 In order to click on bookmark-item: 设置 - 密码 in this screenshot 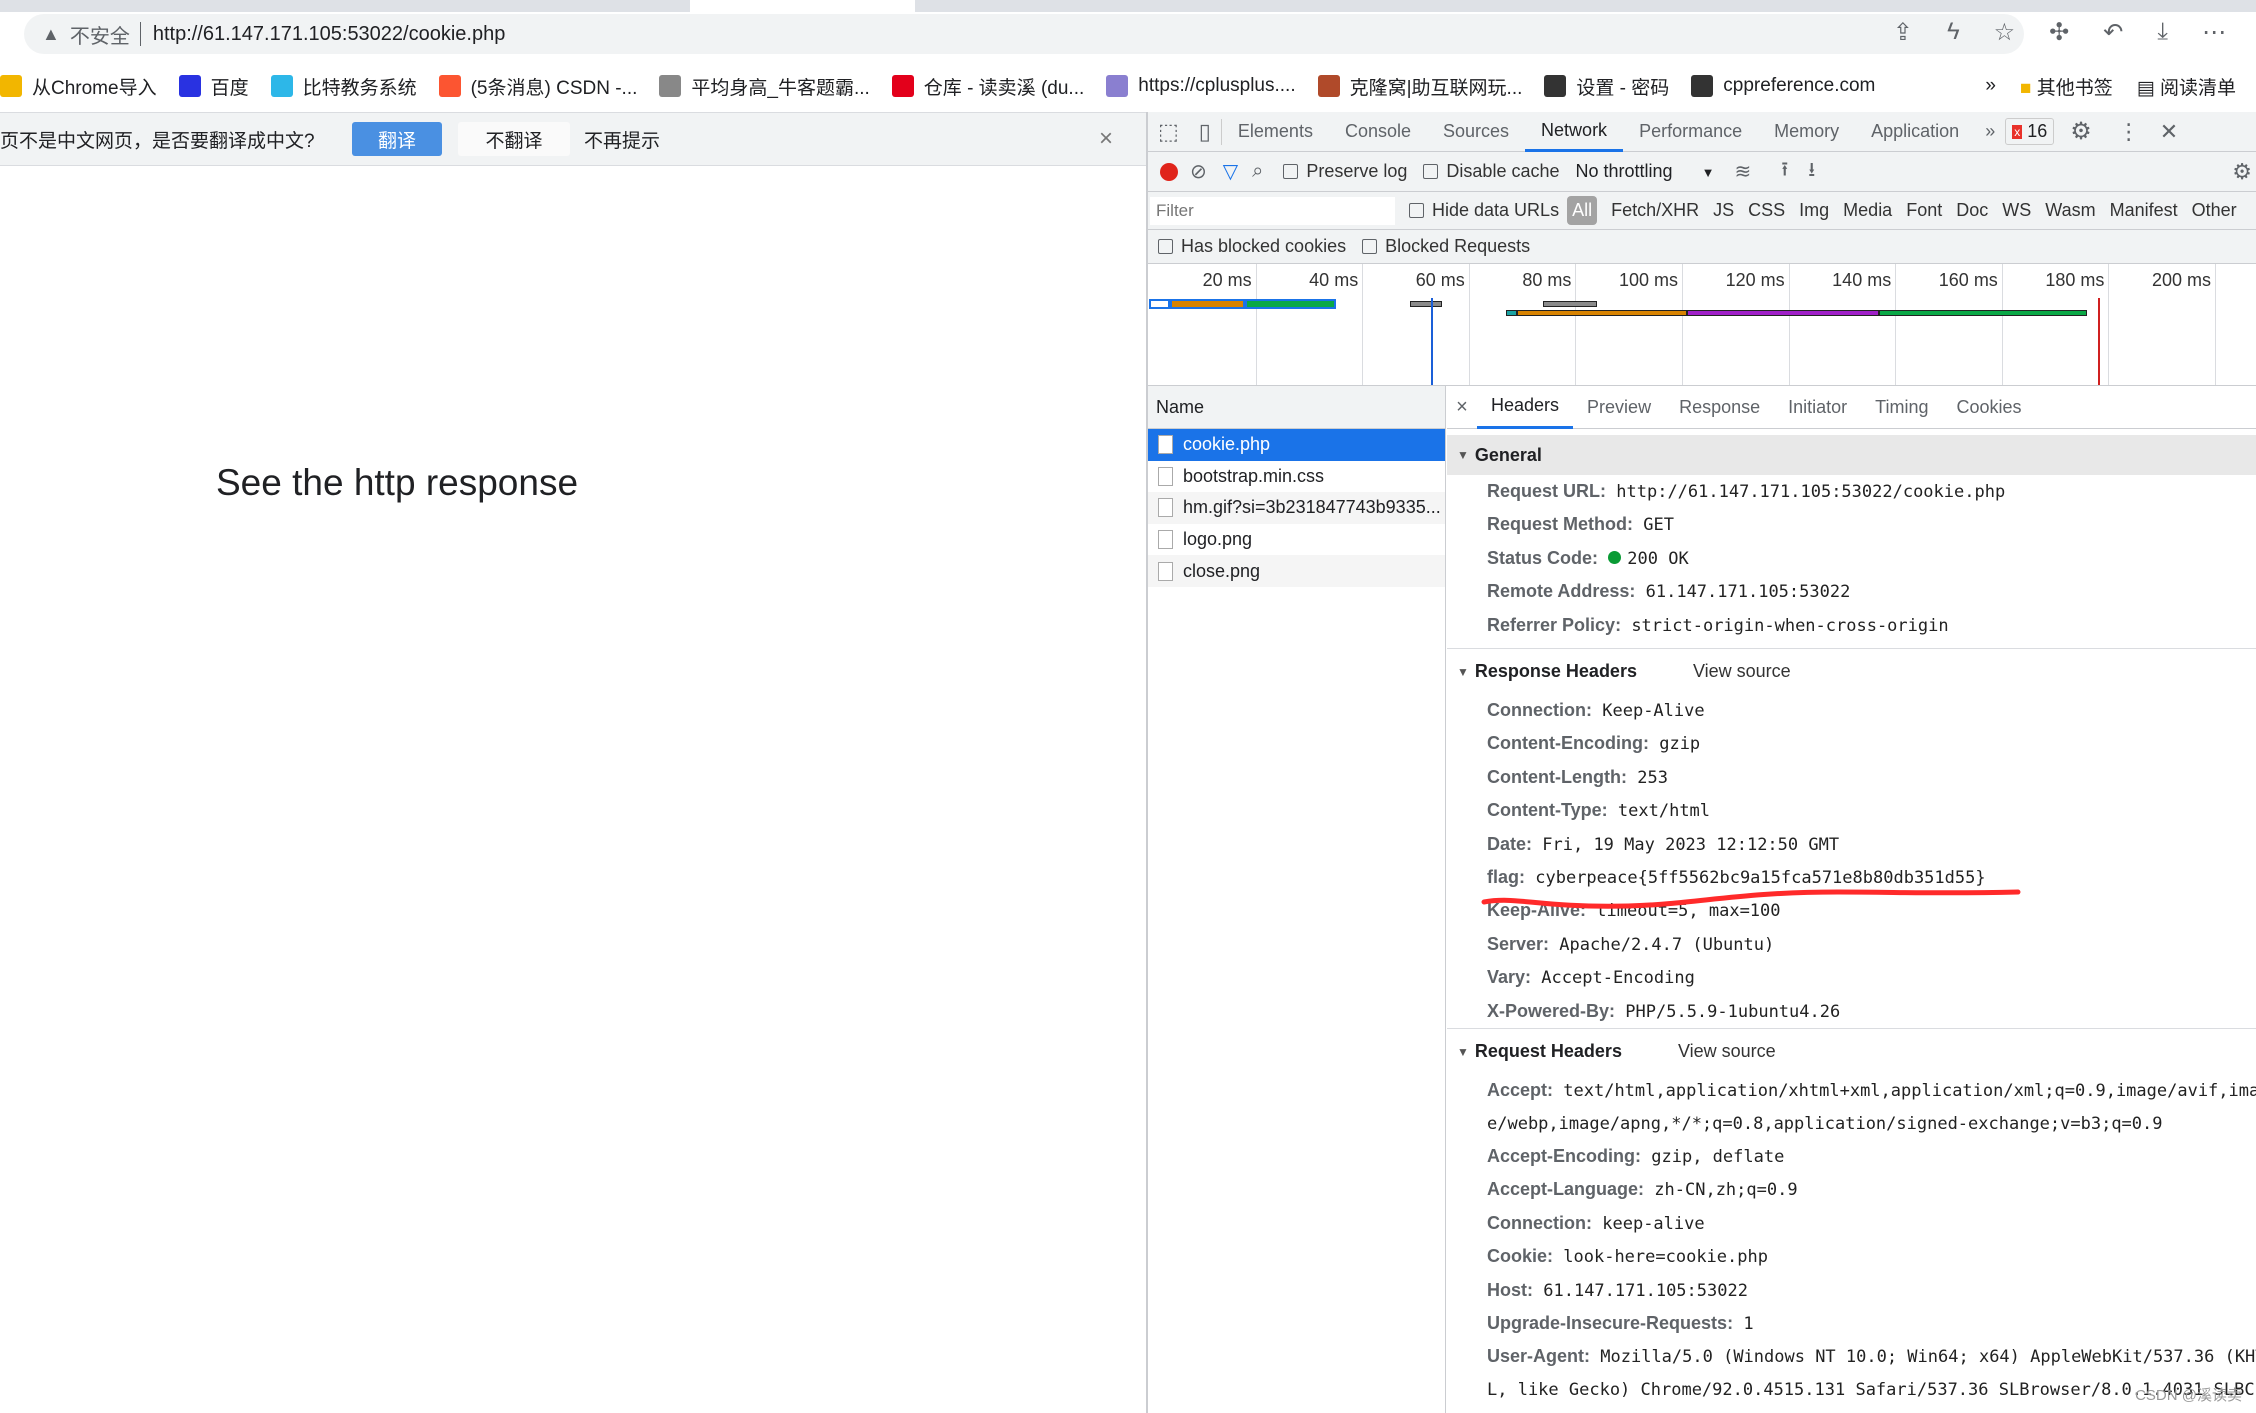, I will do `click(1606, 86)`.